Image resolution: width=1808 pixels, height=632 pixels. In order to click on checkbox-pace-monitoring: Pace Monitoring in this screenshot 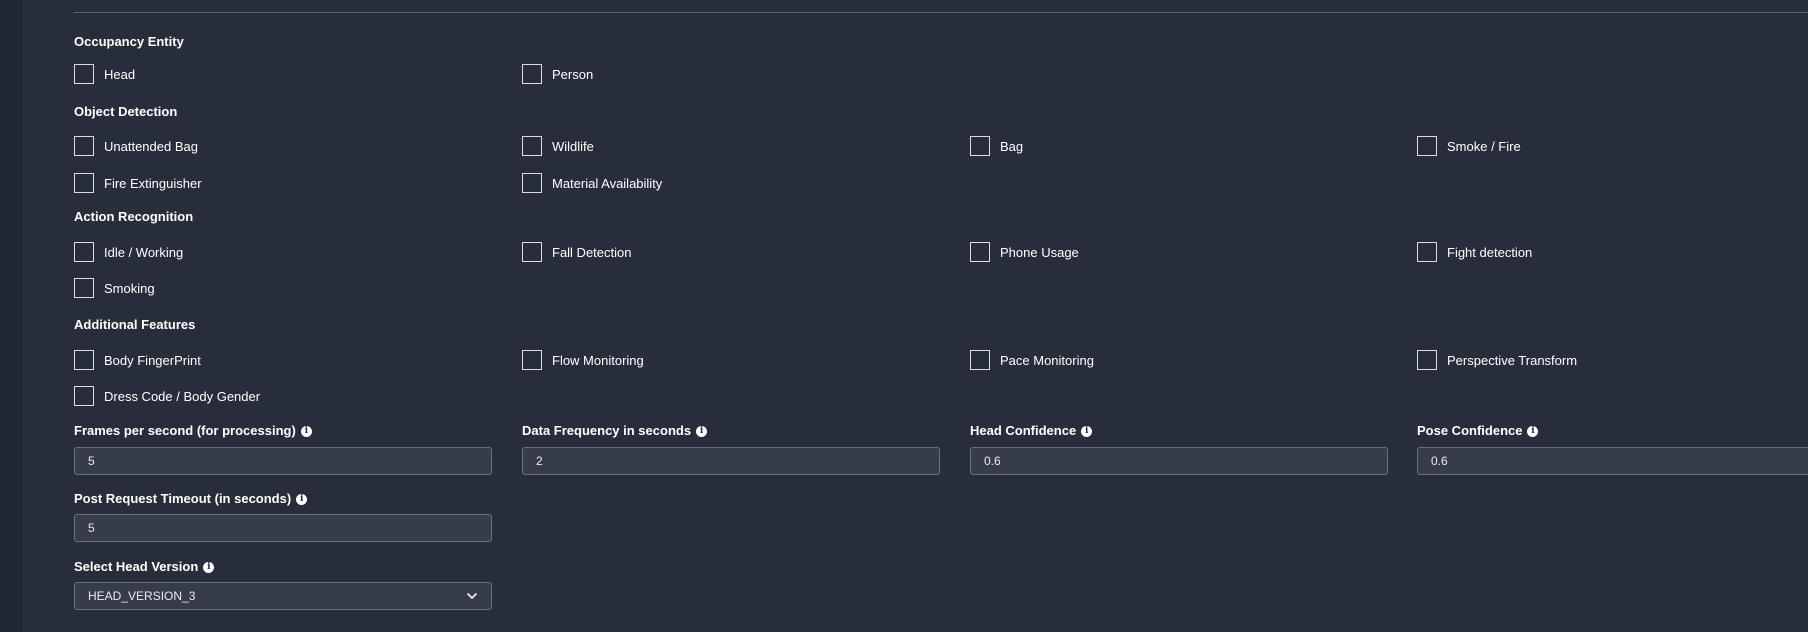, I will do `click(1032, 360)`.